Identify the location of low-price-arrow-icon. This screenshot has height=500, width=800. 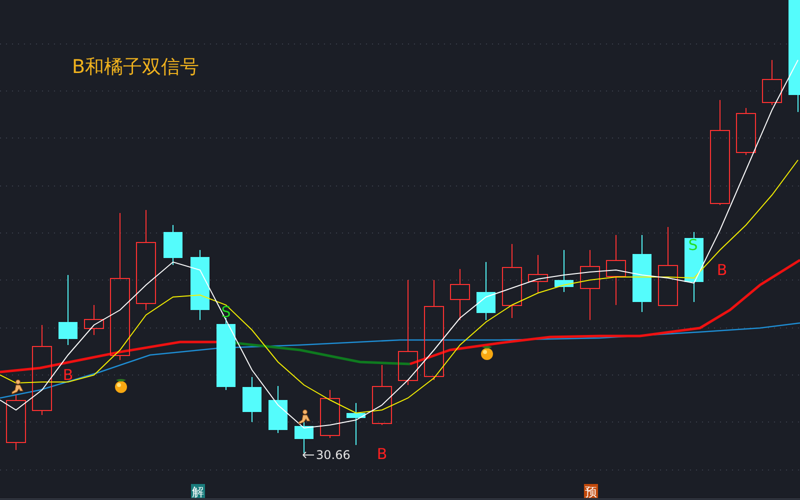
(308, 455).